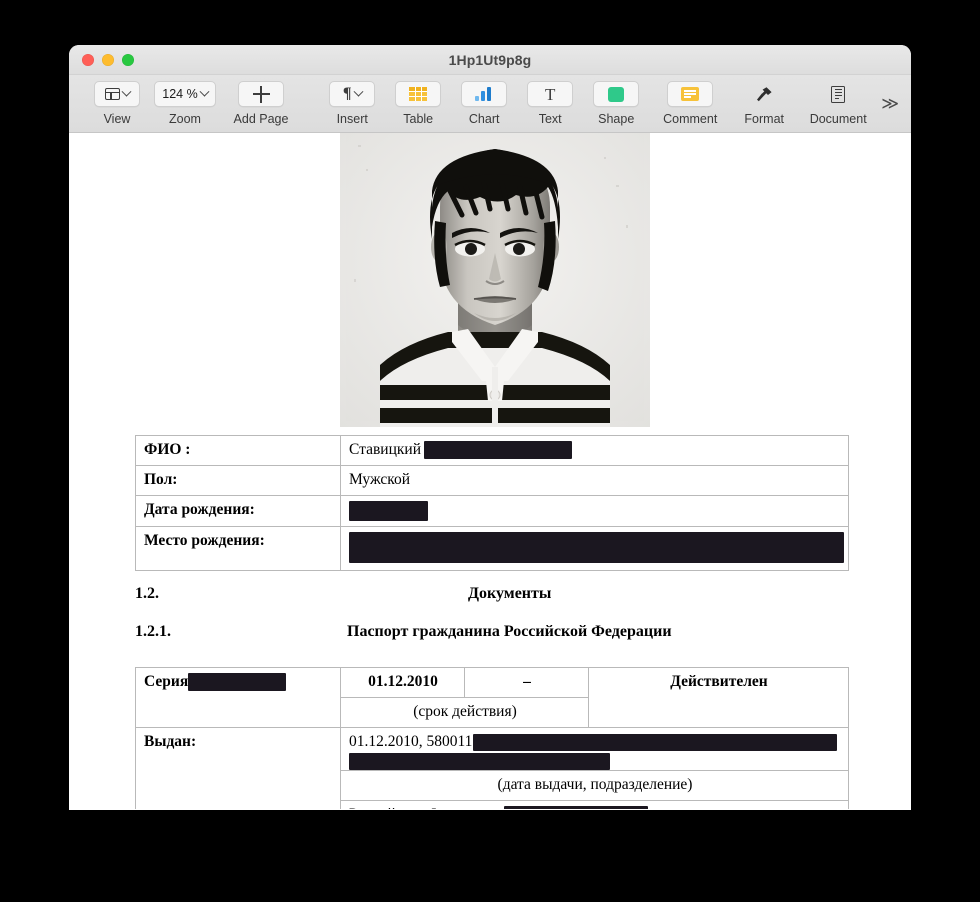  I want to click on add-page-button, so click(261, 94).